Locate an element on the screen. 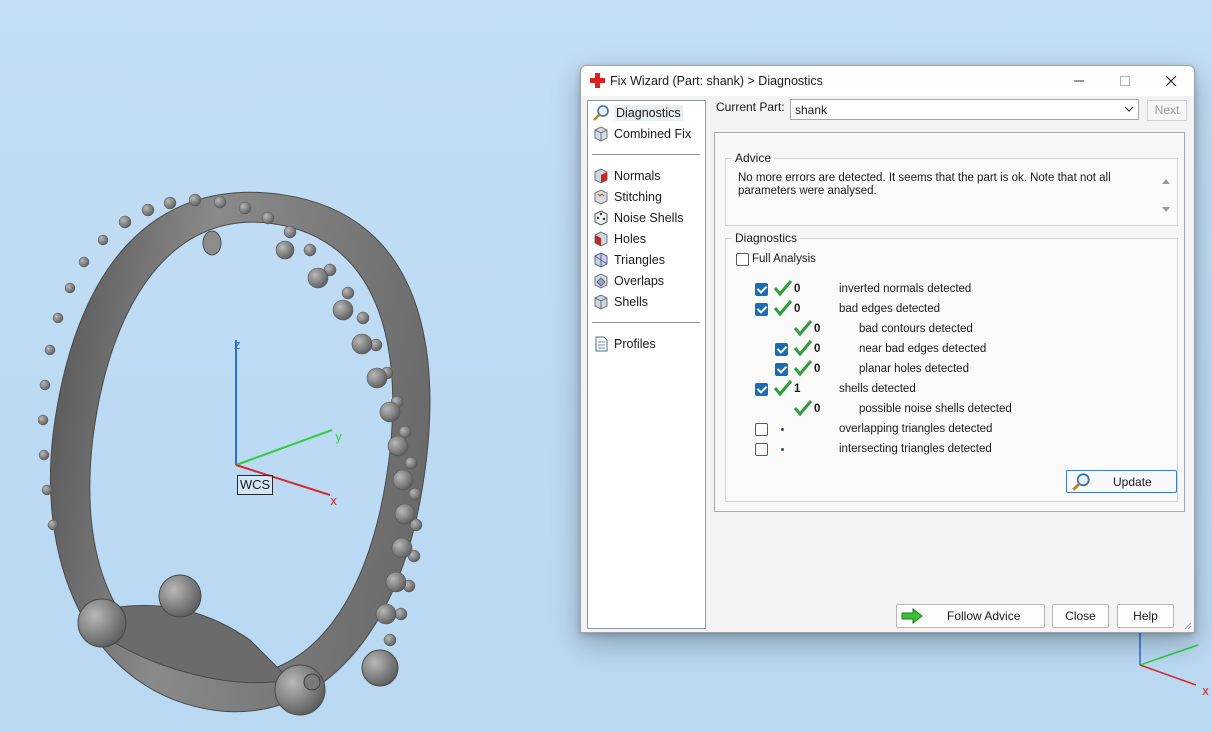 This screenshot has height=732, width=1212. nav-item-stitching: Stitching is located at coordinates (627, 197).